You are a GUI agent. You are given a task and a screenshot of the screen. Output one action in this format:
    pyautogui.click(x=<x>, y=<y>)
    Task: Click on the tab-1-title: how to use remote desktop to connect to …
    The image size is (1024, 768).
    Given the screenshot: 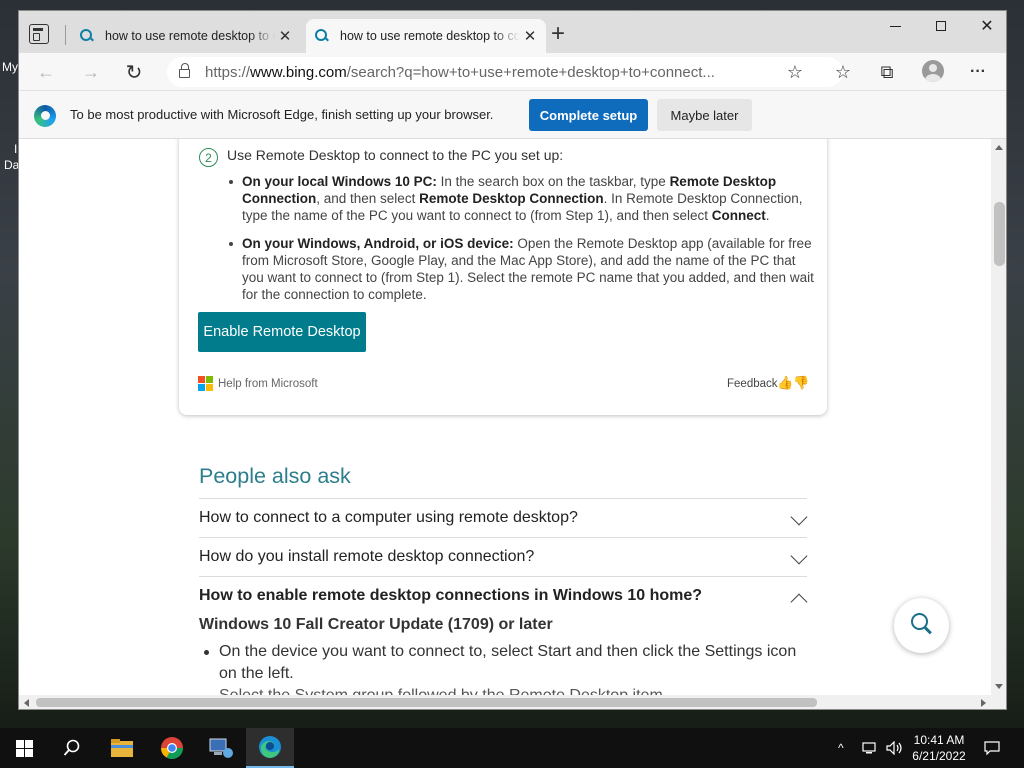 What is the action you would take?
    pyautogui.click(x=190, y=36)
    